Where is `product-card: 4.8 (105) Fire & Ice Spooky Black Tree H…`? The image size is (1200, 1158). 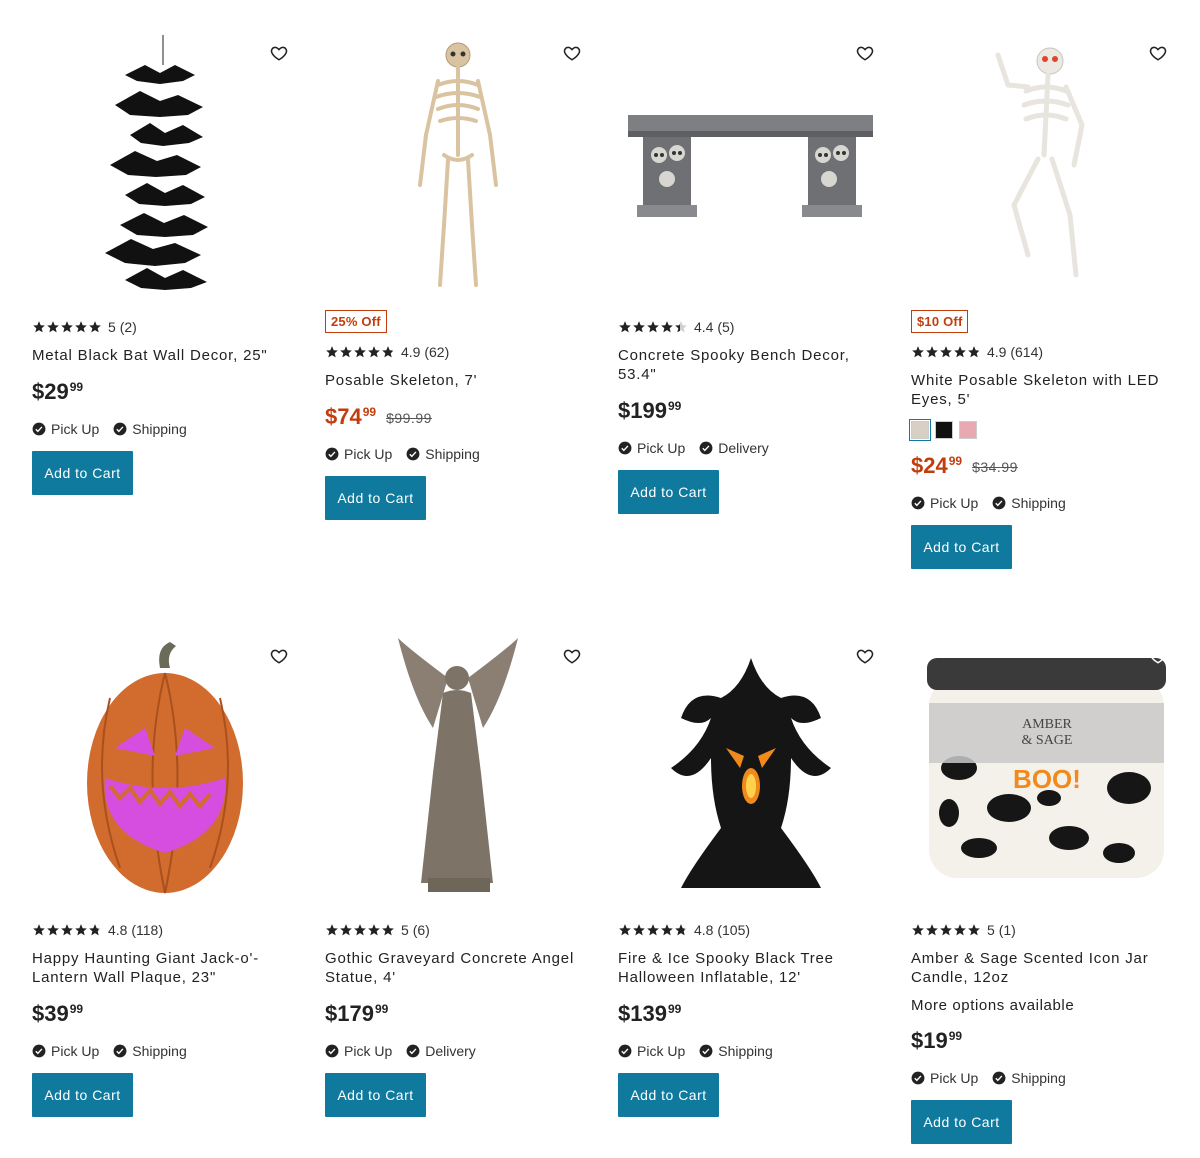 product-card: 4.8 (105) Fire & Ice Spooky Black Tree H… is located at coordinates (750, 895).